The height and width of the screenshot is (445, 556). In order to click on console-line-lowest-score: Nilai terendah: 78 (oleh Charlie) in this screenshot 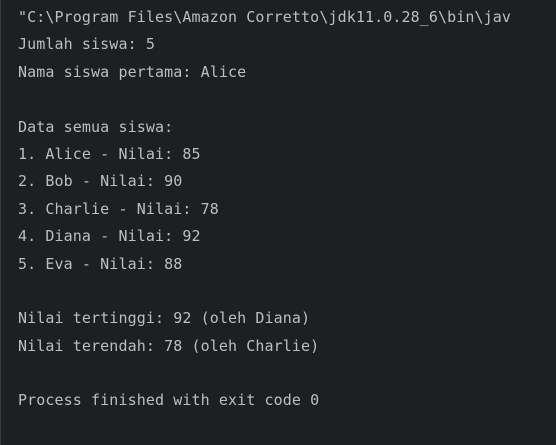, I will do `click(169, 345)`.